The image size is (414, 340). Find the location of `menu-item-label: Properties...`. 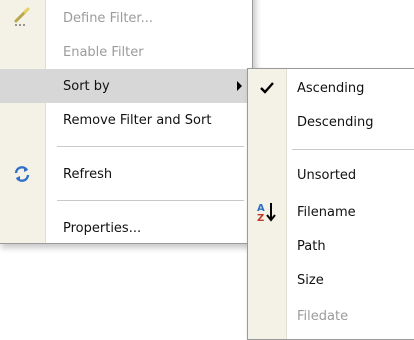

menu-item-label: Properties... is located at coordinates (102, 228).